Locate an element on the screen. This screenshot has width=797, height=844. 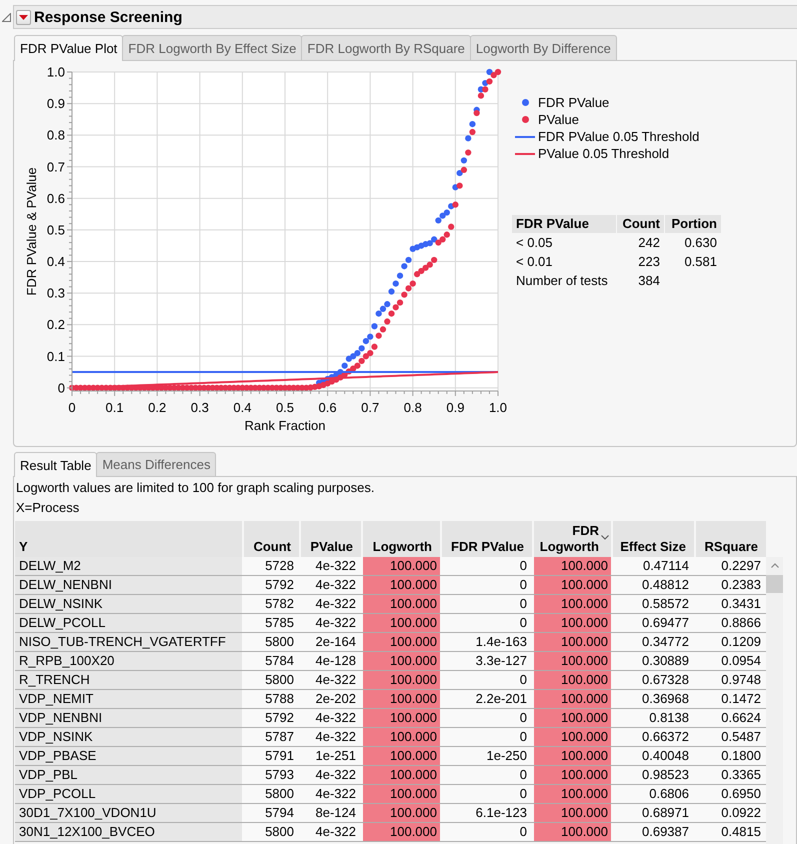
scrollbar-thumb is located at coordinates (774, 584).